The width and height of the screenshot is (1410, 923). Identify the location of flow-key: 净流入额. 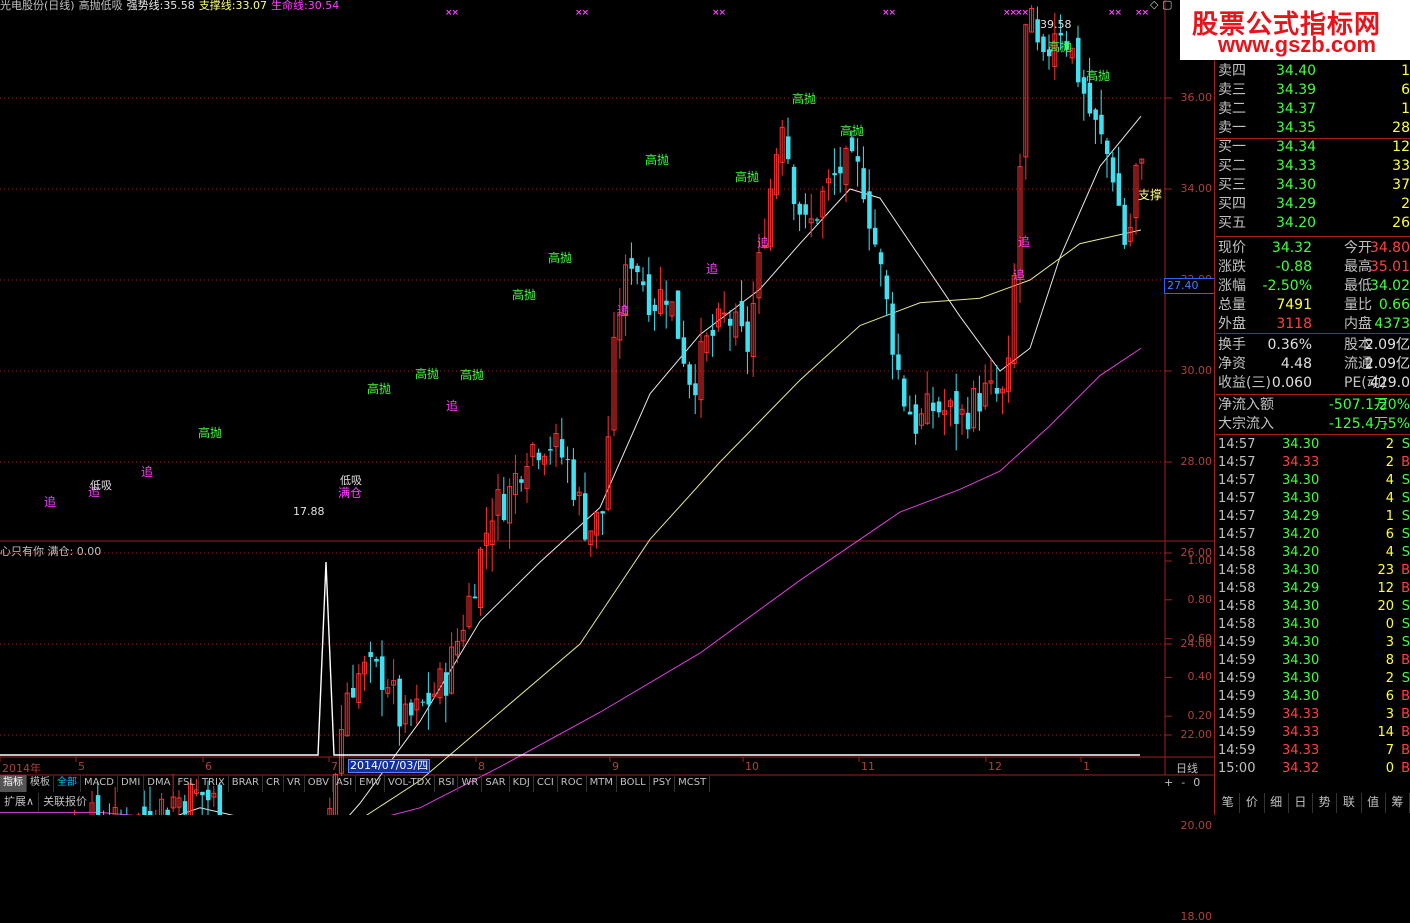
(1246, 405).